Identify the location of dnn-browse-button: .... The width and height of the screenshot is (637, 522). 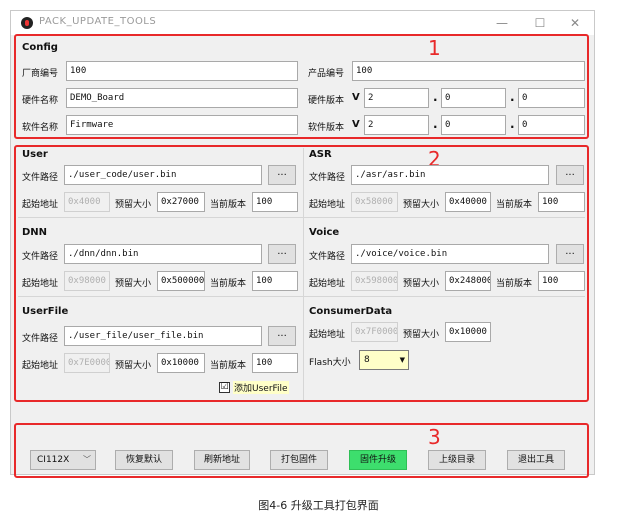
(282, 254).